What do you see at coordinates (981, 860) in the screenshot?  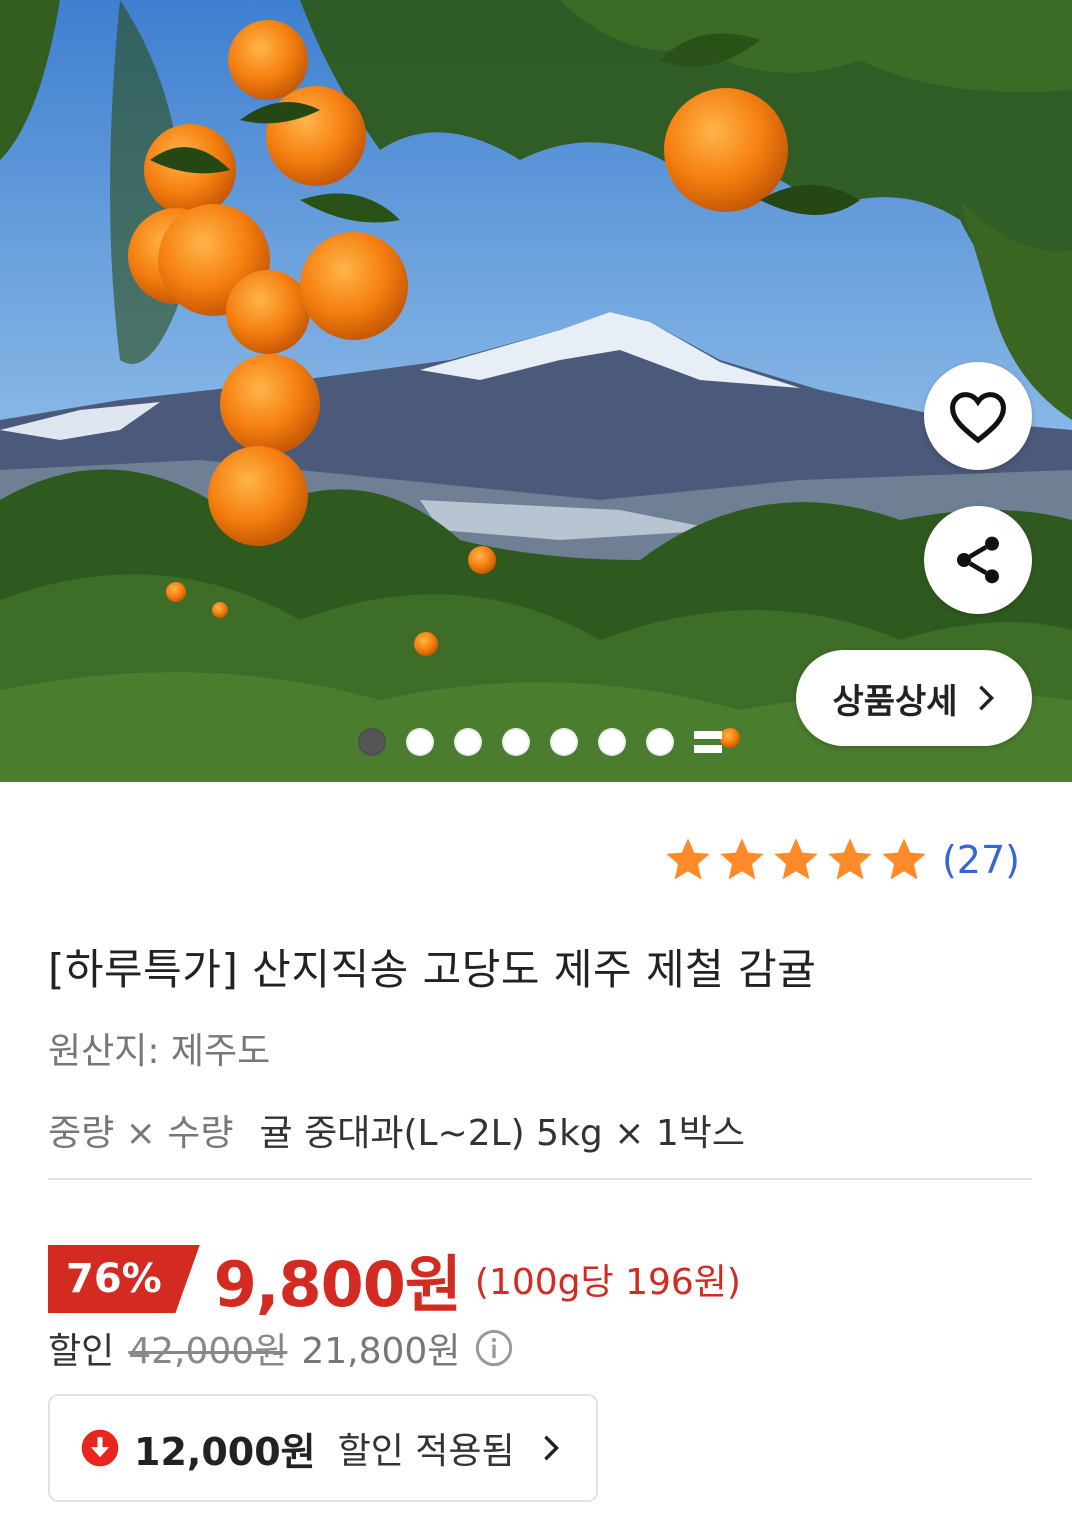 I see `review-count: (27)` at bounding box center [981, 860].